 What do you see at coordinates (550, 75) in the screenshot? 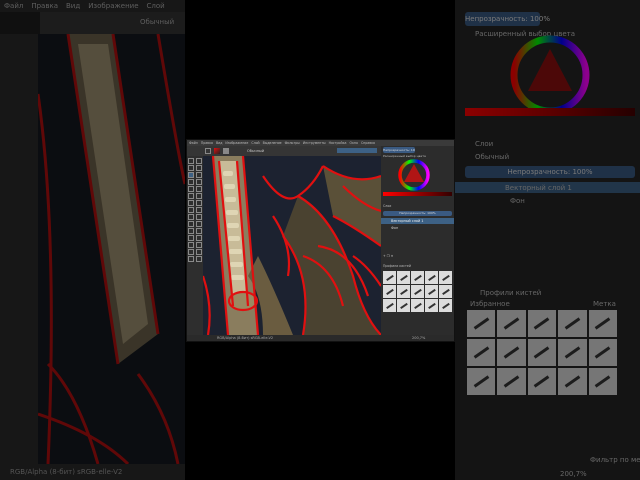
I see `bg-color-wheel` at bounding box center [550, 75].